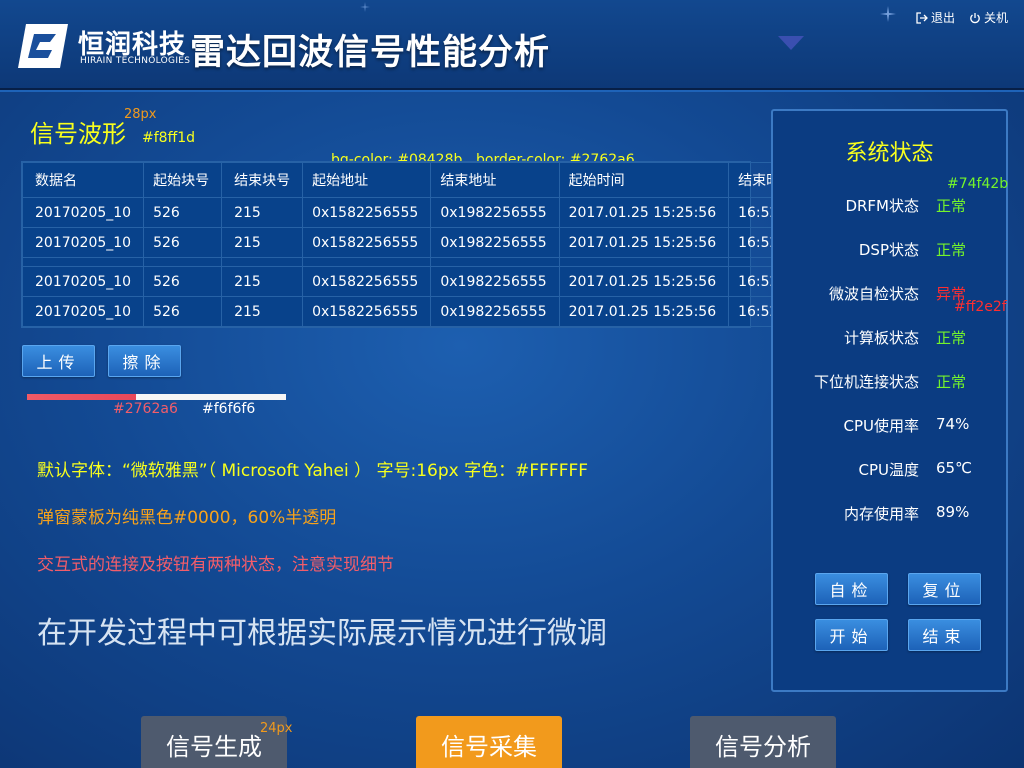 Image resolution: width=1024 pixels, height=768 pixels. Describe the element at coordinates (81, 397) in the screenshot. I see `progress-bar-fill` at that location.